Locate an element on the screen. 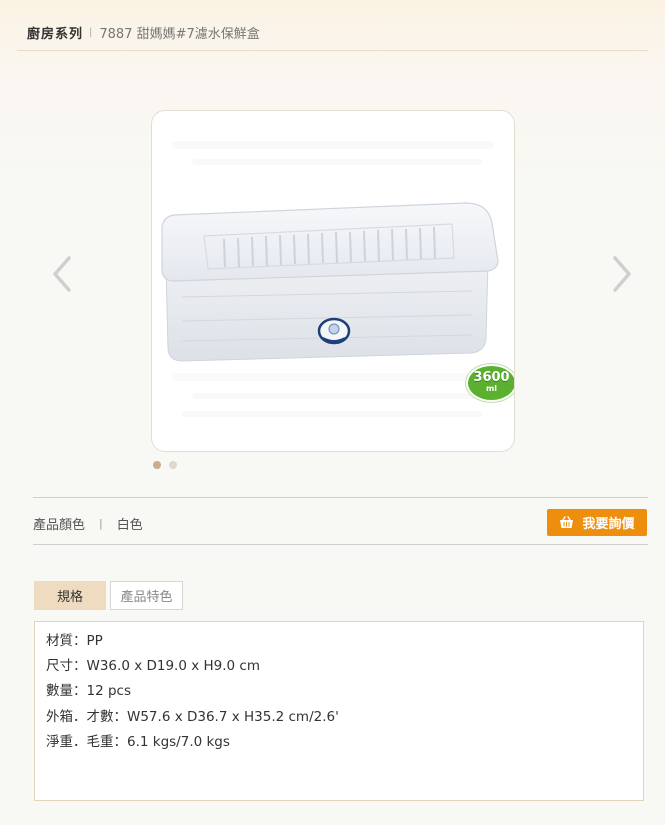 The width and height of the screenshot is (665, 825). inquiry-button: 我要詢價 is located at coordinates (597, 522).